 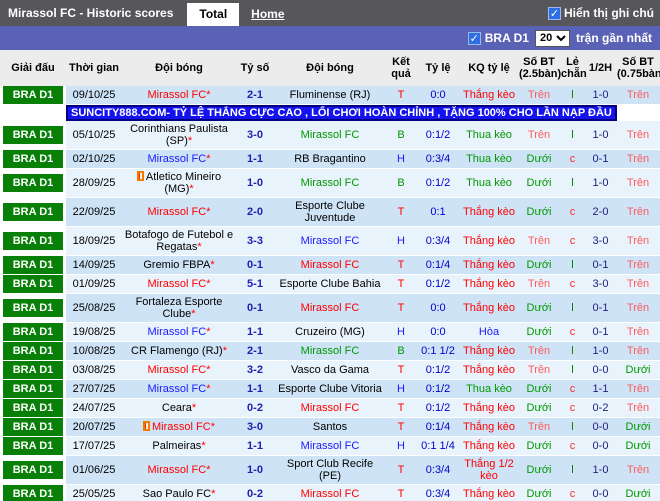 What do you see at coordinates (600, 68) in the screenshot?
I see `col-header-half-score: 1/2H` at bounding box center [600, 68].